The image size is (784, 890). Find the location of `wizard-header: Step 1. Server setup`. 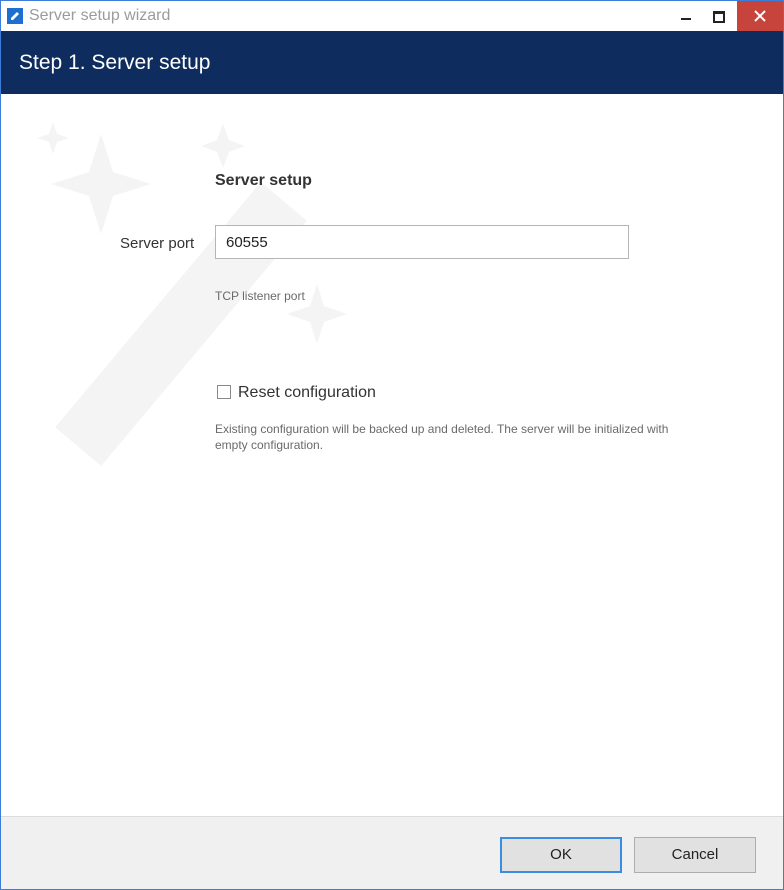

wizard-header: Step 1. Server setup is located at coordinates (392, 62).